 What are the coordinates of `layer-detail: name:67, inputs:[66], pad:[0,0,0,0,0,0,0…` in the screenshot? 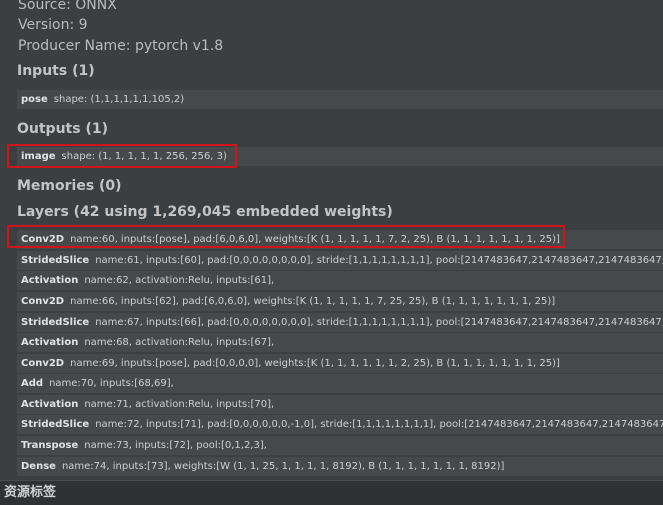 It's located at (379, 322).